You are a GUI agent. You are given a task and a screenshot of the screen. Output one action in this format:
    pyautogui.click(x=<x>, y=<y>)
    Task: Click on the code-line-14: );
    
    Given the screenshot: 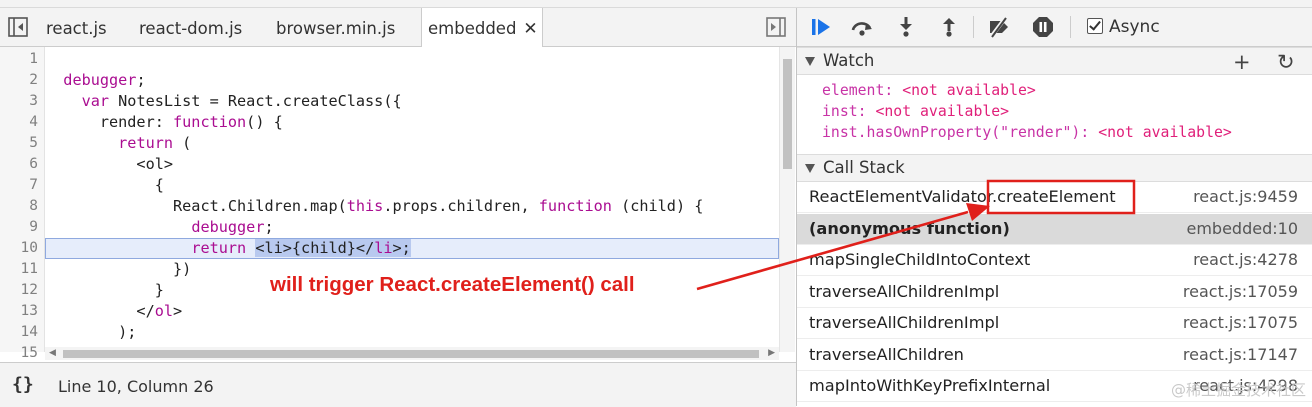 What is the action you would take?
    pyautogui.click(x=91, y=332)
    